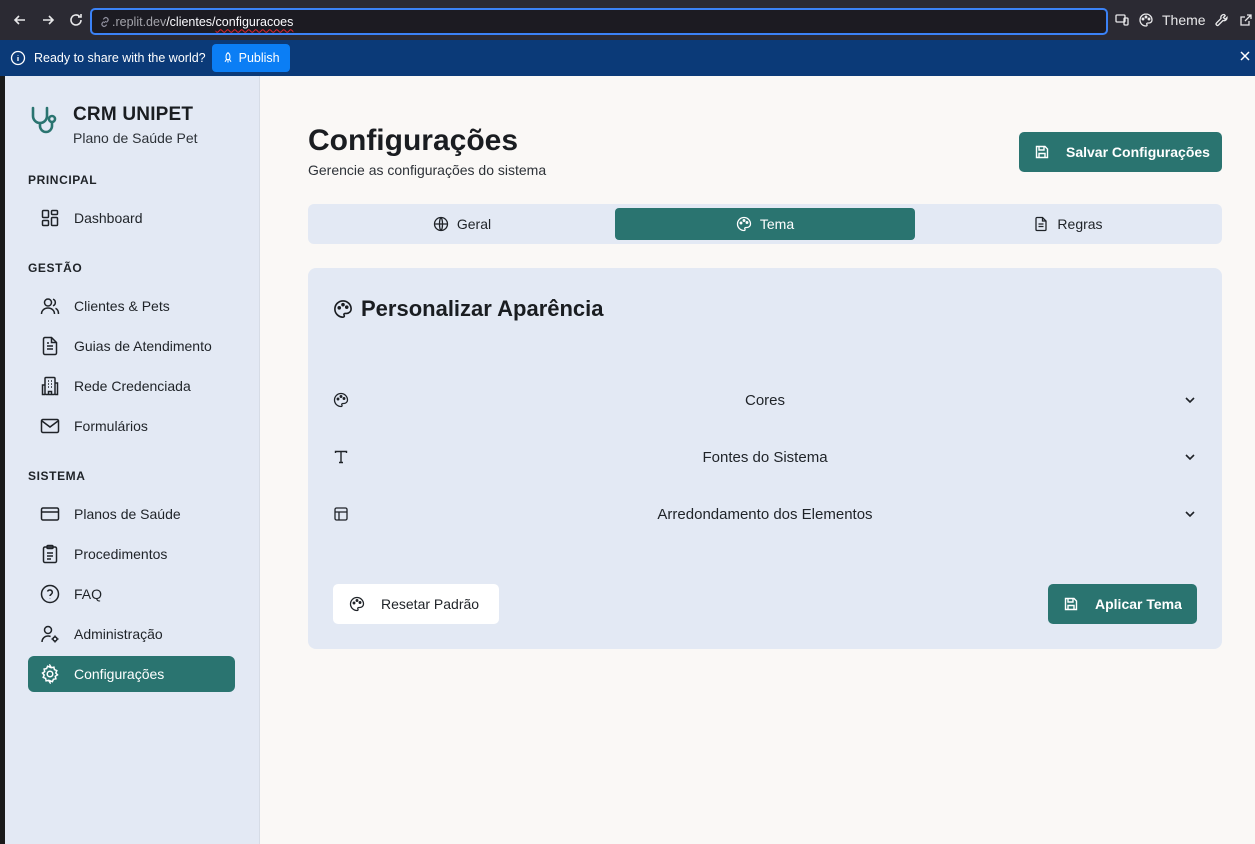  What do you see at coordinates (127, 514) in the screenshot?
I see `sidebar-item-label: Planos de Saúde` at bounding box center [127, 514].